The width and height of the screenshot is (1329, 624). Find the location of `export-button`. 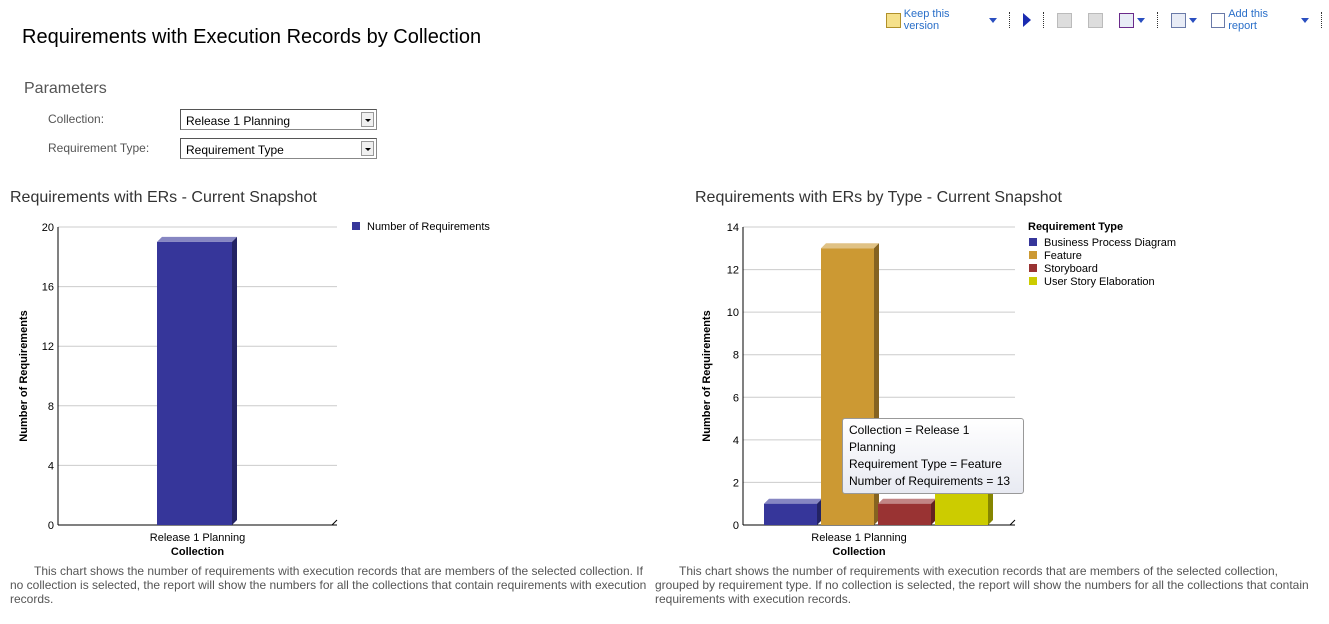

export-button is located at coordinates (1131, 20).